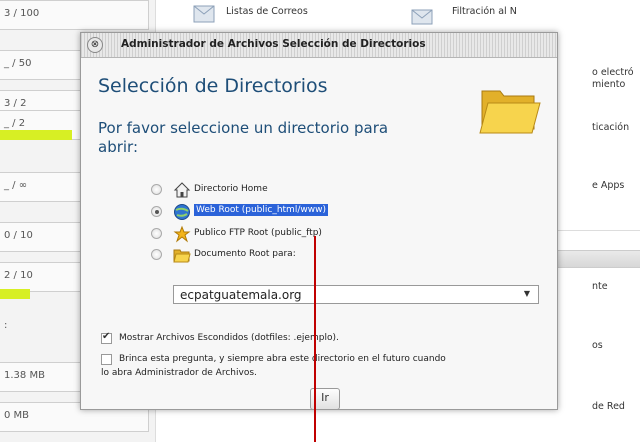 The width and height of the screenshot is (640, 442). I want to click on skip-question-checkbox, so click(106, 359).